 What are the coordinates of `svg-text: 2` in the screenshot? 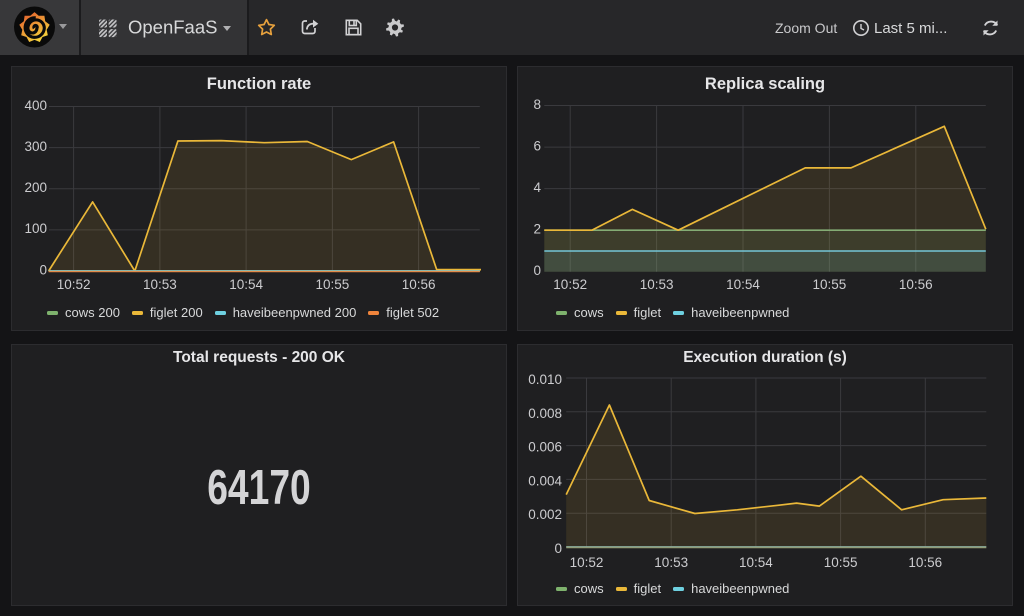 It's located at (537, 229).